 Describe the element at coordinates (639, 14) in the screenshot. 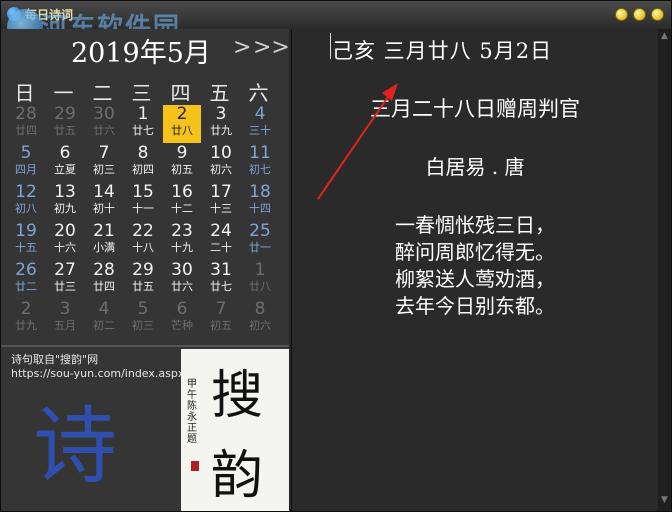

I see `maximize-button` at that location.